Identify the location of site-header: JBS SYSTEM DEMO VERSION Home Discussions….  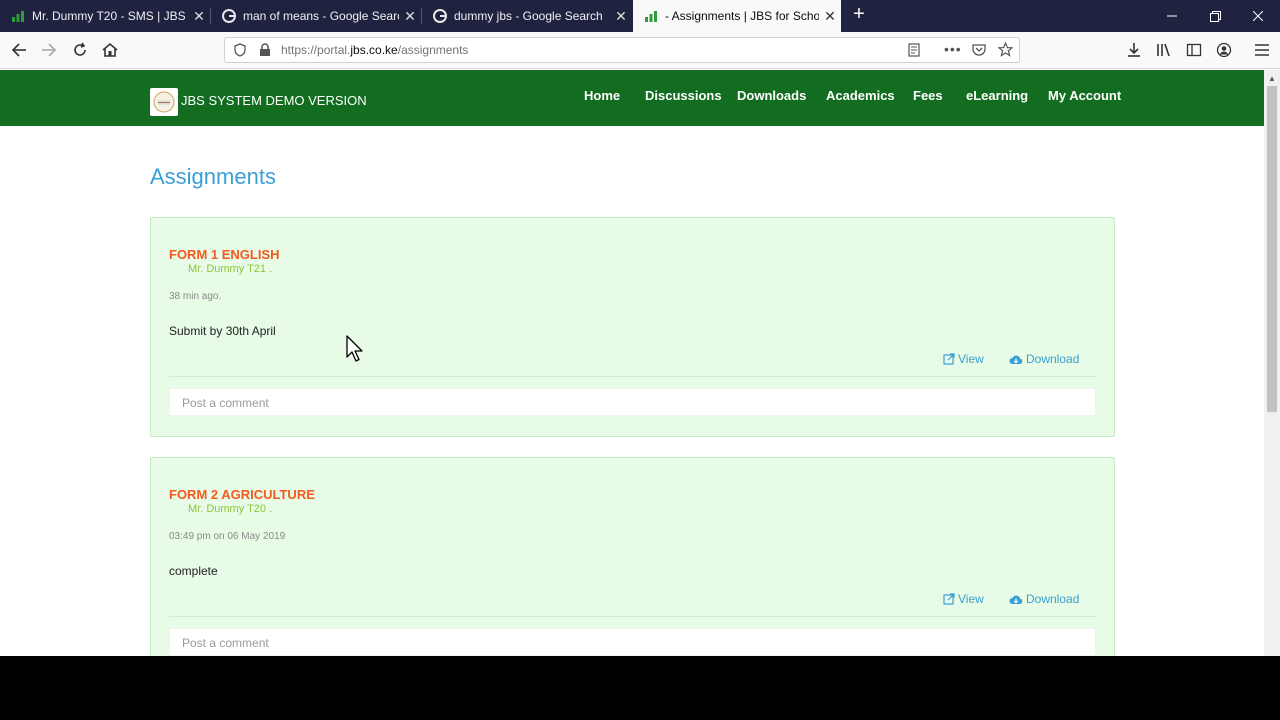
(632, 98).